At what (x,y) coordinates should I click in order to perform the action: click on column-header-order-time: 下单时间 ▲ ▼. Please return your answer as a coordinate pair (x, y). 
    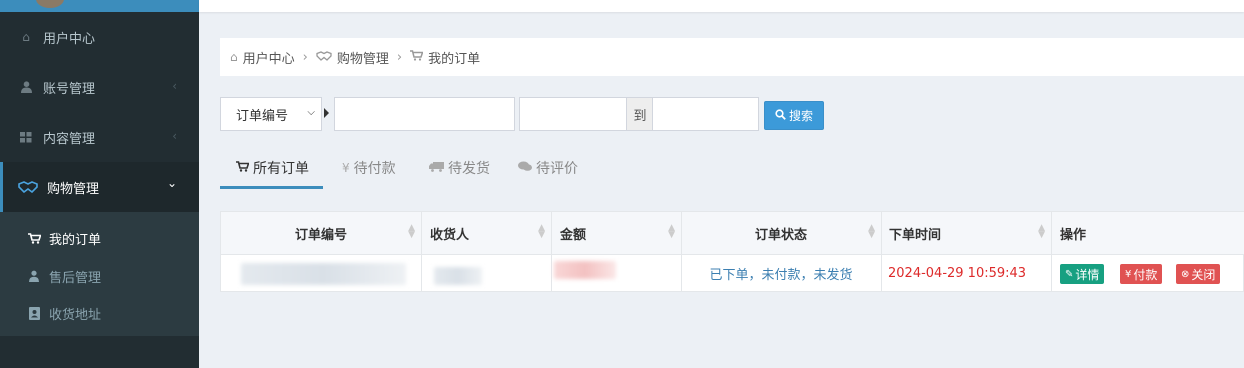
    Looking at the image, I should click on (966, 233).